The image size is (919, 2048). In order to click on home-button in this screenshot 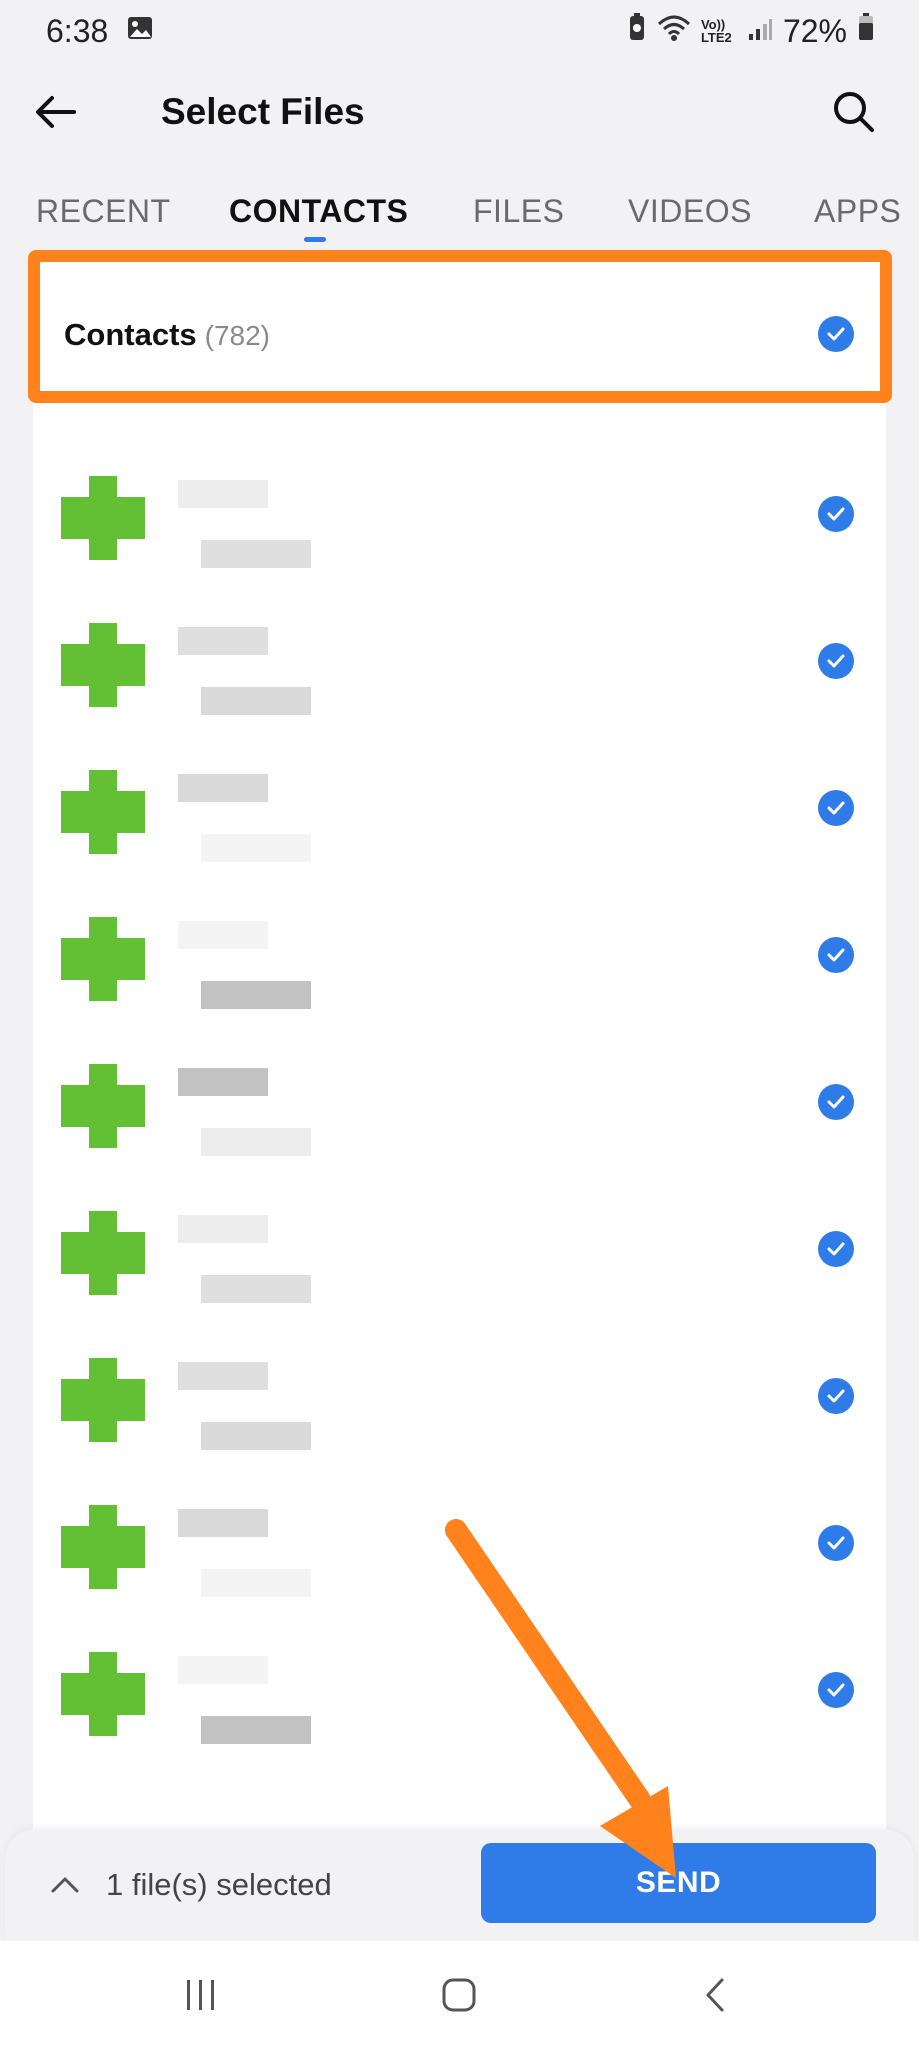, I will do `click(459, 1995)`.